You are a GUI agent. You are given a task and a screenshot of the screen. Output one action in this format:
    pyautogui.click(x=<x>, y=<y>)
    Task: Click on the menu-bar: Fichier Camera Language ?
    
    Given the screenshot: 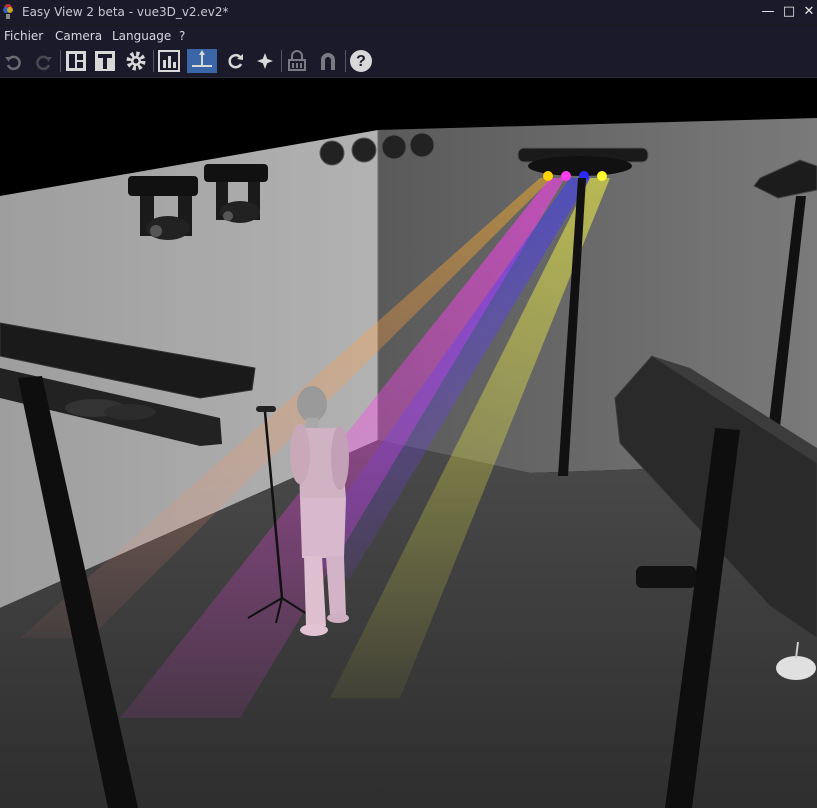 What is the action you would take?
    pyautogui.click(x=408, y=36)
    